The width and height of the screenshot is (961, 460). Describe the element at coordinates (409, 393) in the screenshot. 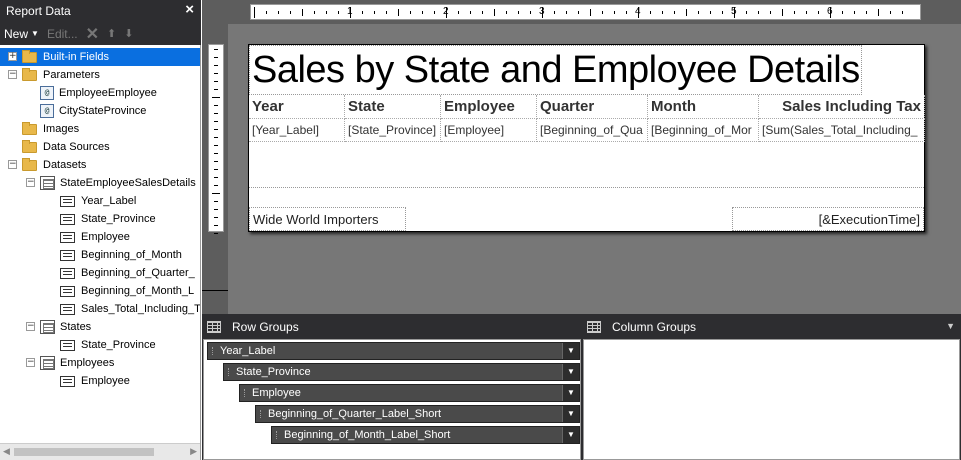

I see `row-group-item: Employee ▼` at that location.